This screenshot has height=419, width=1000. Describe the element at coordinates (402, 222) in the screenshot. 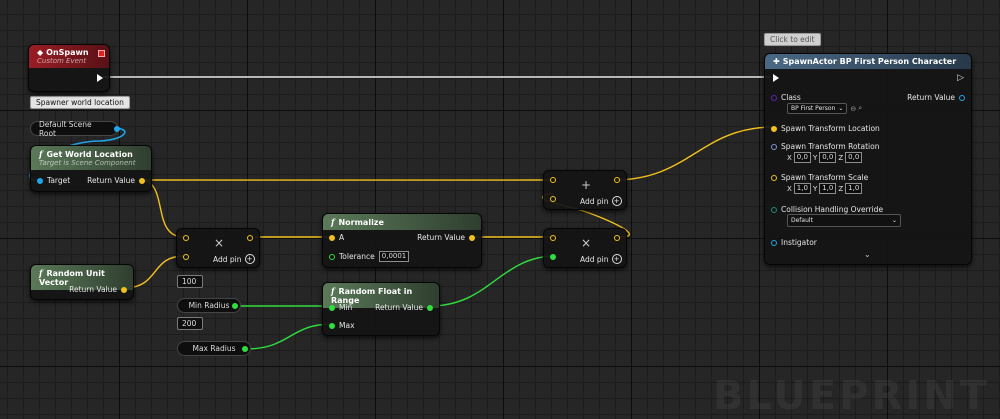

I see `normalize-header: fNormalize` at that location.